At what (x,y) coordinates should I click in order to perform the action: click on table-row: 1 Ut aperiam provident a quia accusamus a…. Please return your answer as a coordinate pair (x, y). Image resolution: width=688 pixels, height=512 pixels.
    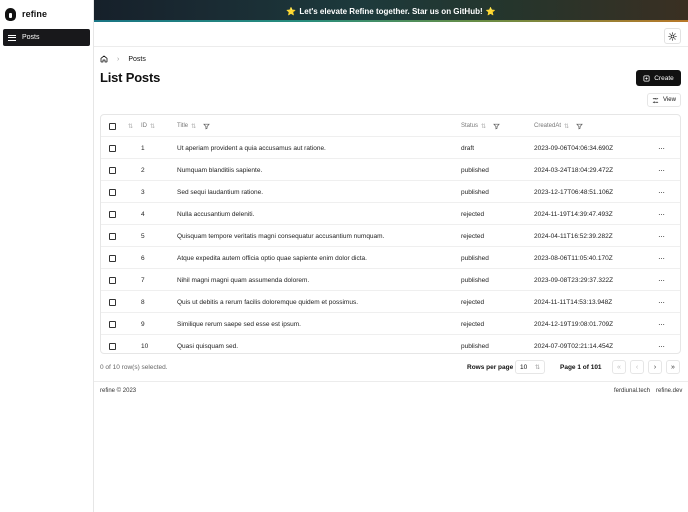
    Looking at the image, I should click on (390, 148).